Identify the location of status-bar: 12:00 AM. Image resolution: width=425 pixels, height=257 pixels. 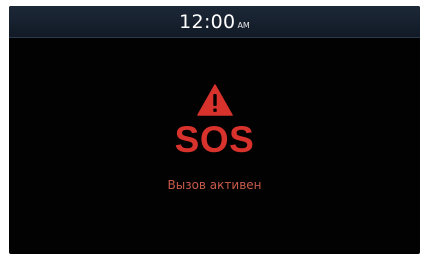
(214, 22).